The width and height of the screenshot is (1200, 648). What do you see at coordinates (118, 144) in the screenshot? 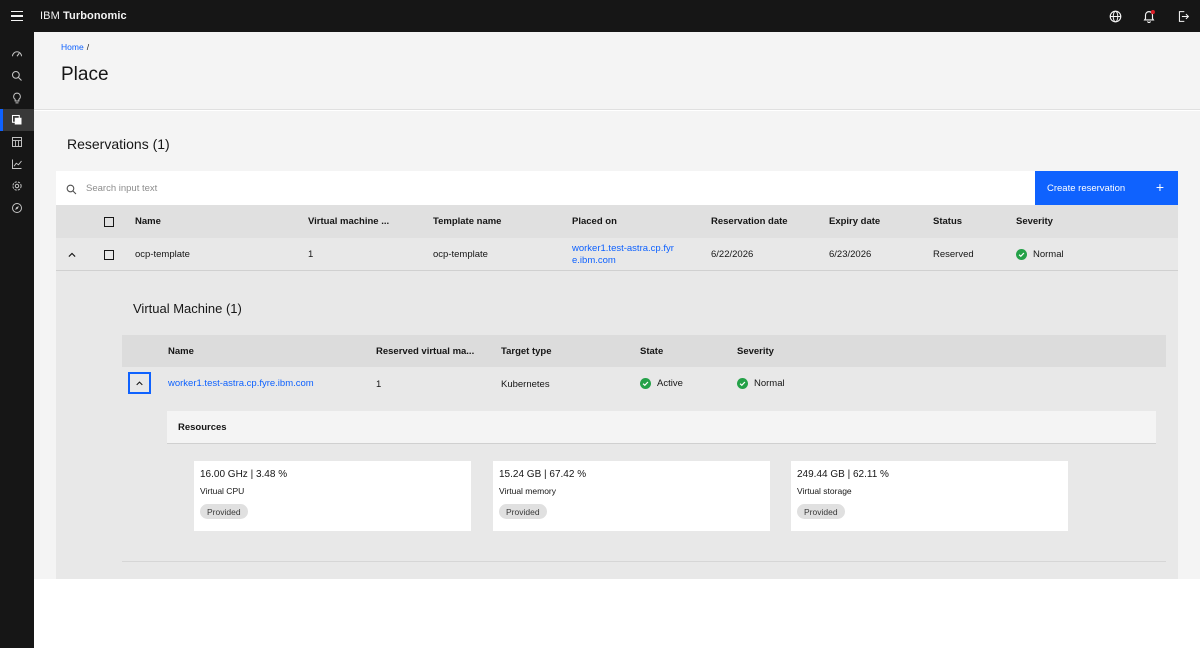
I see `reservations-title: Reservations (1)` at bounding box center [118, 144].